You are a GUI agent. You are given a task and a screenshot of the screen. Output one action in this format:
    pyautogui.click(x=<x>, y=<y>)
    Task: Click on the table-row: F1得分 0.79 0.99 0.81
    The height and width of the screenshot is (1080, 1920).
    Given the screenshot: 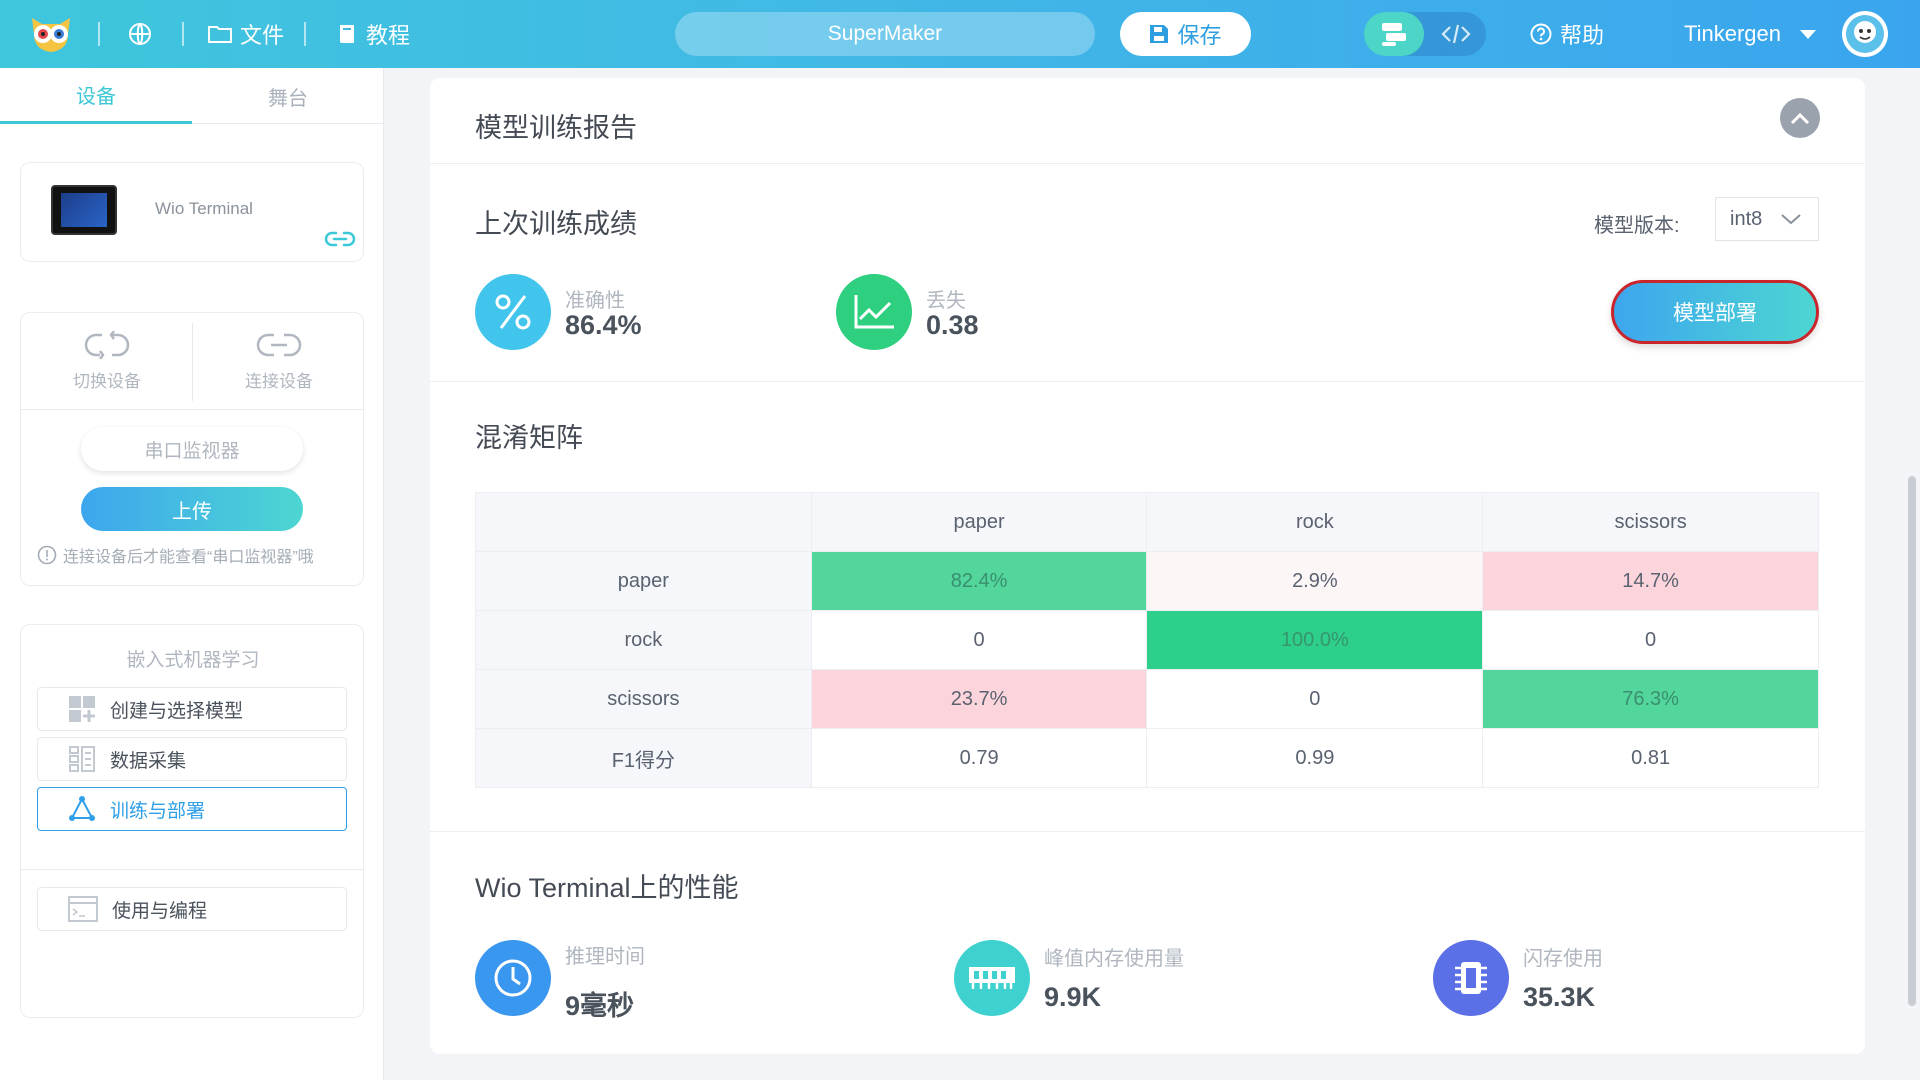 What is the action you would take?
    pyautogui.click(x=1147, y=758)
    